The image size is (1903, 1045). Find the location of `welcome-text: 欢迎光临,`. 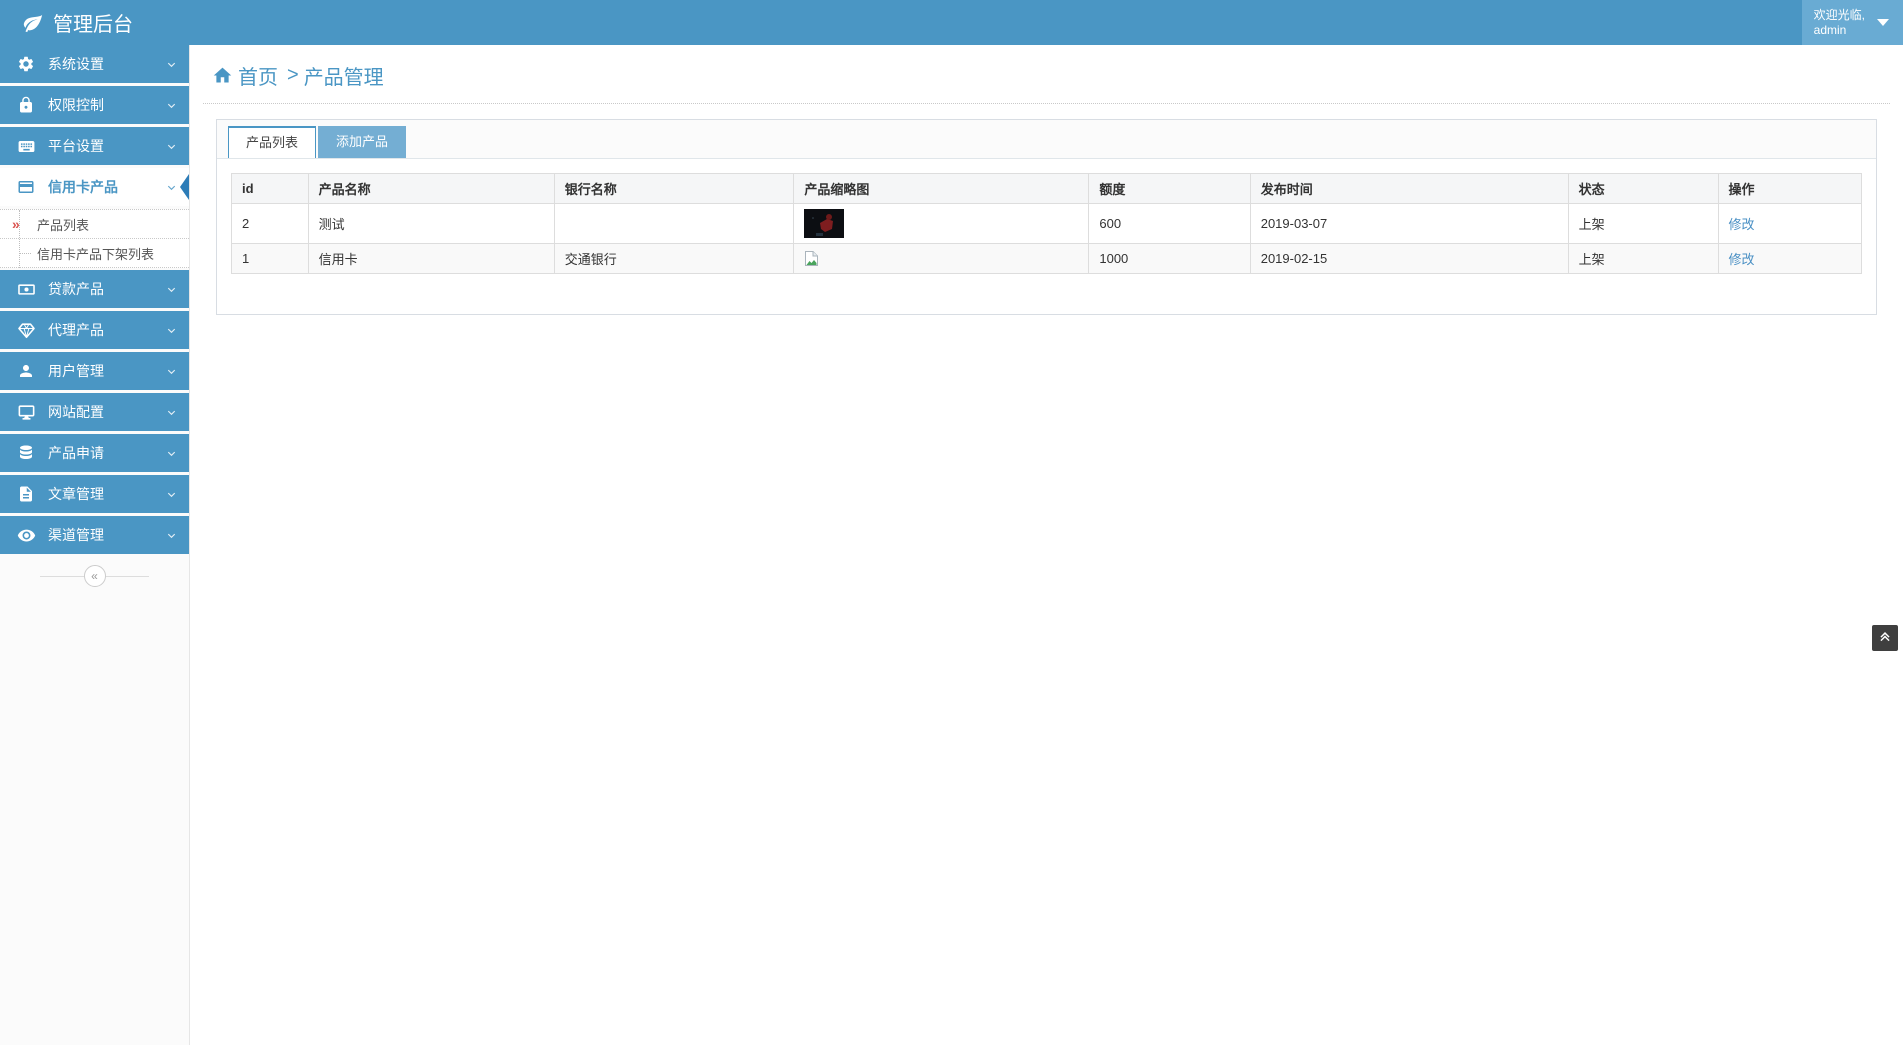

welcome-text: 欢迎光临, is located at coordinates (1839, 14).